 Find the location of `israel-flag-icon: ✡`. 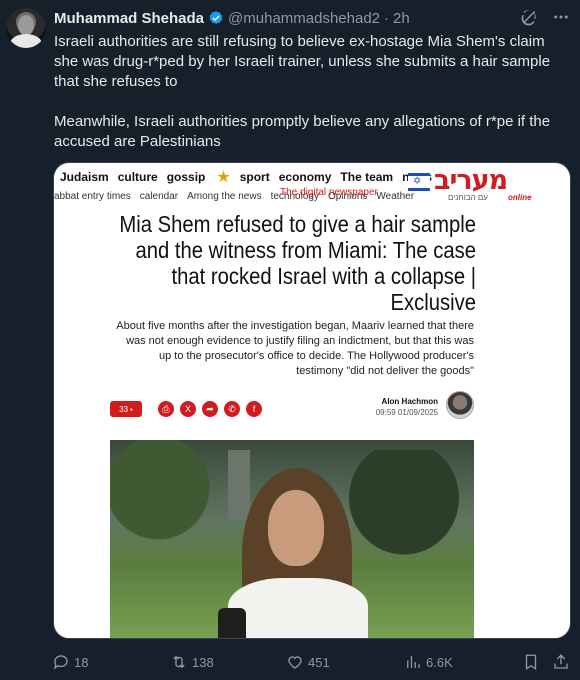

israel-flag-icon: ✡ is located at coordinates (419, 182).